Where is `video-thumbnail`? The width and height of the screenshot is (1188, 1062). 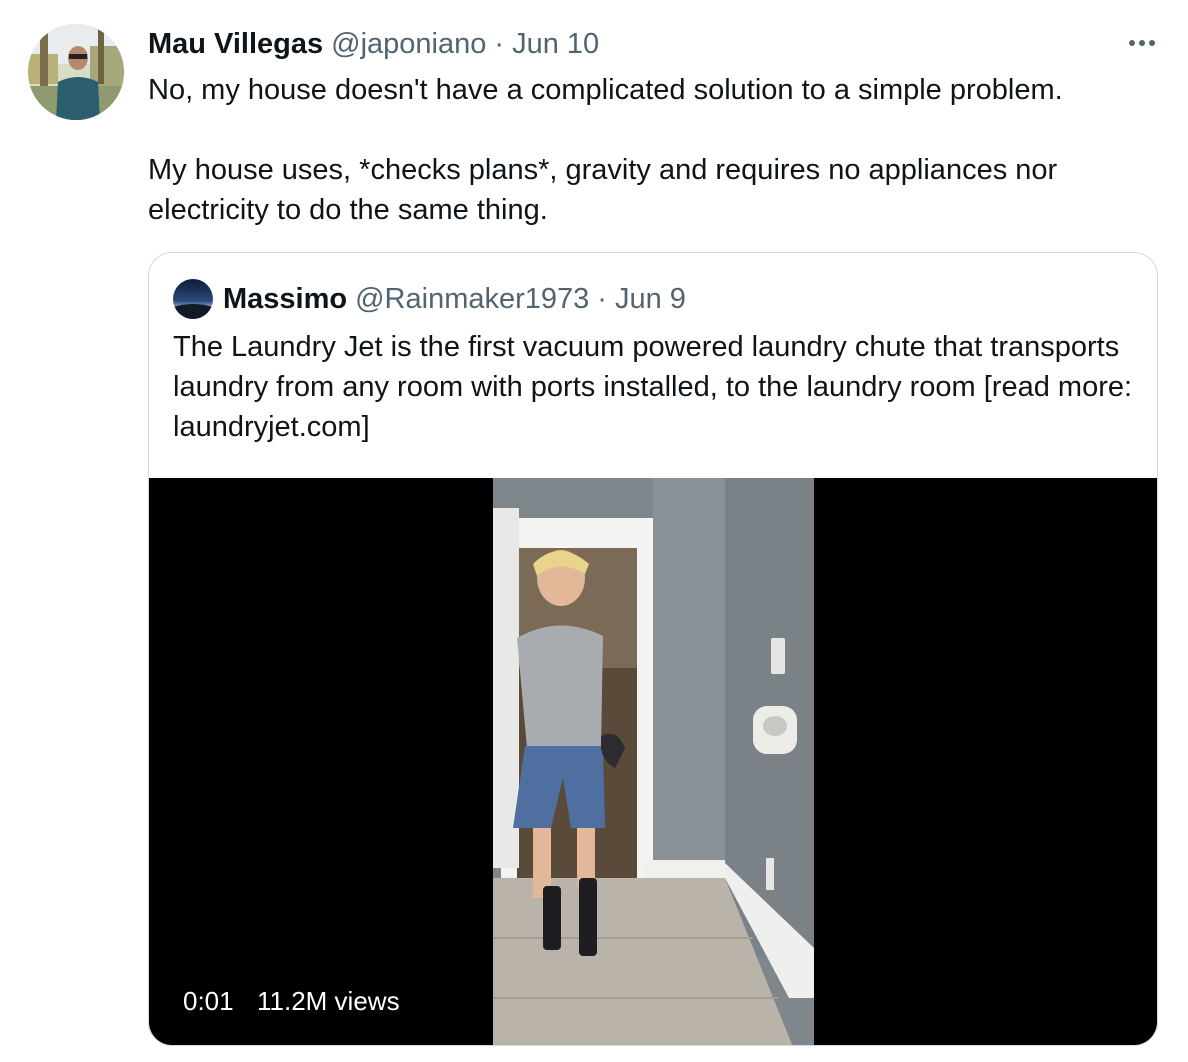
video-thumbnail is located at coordinates (653, 761).